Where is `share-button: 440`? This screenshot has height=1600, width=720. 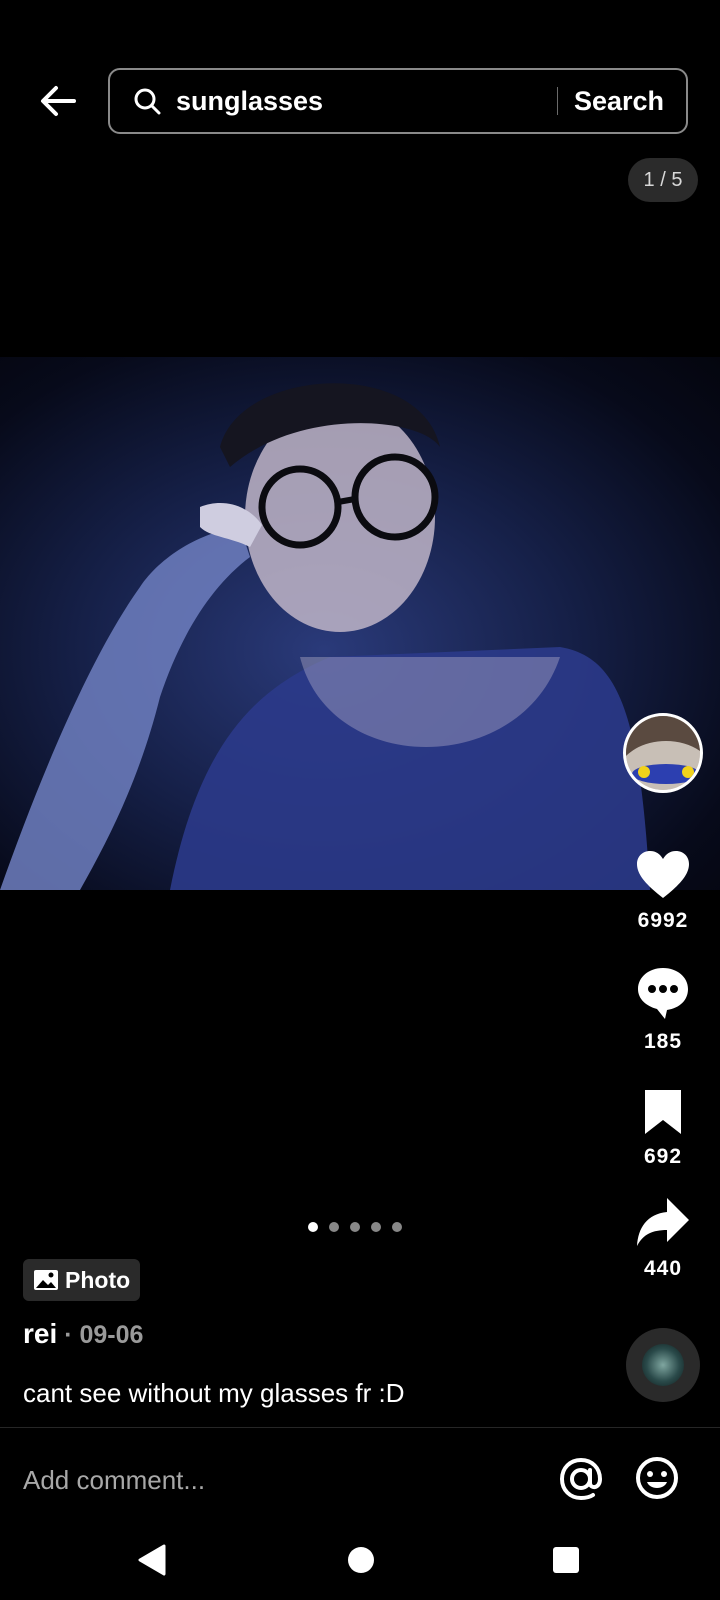
share-button: 440 is located at coordinates (663, 1238).